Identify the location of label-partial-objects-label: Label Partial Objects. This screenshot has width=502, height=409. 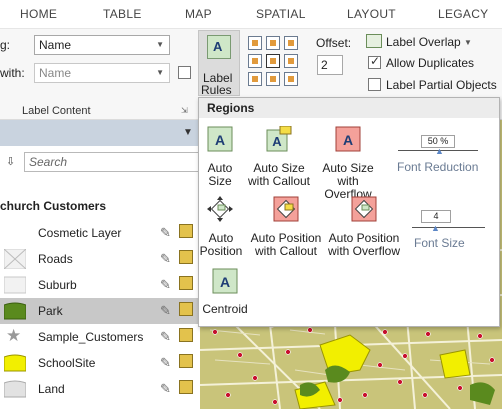
(441, 85).